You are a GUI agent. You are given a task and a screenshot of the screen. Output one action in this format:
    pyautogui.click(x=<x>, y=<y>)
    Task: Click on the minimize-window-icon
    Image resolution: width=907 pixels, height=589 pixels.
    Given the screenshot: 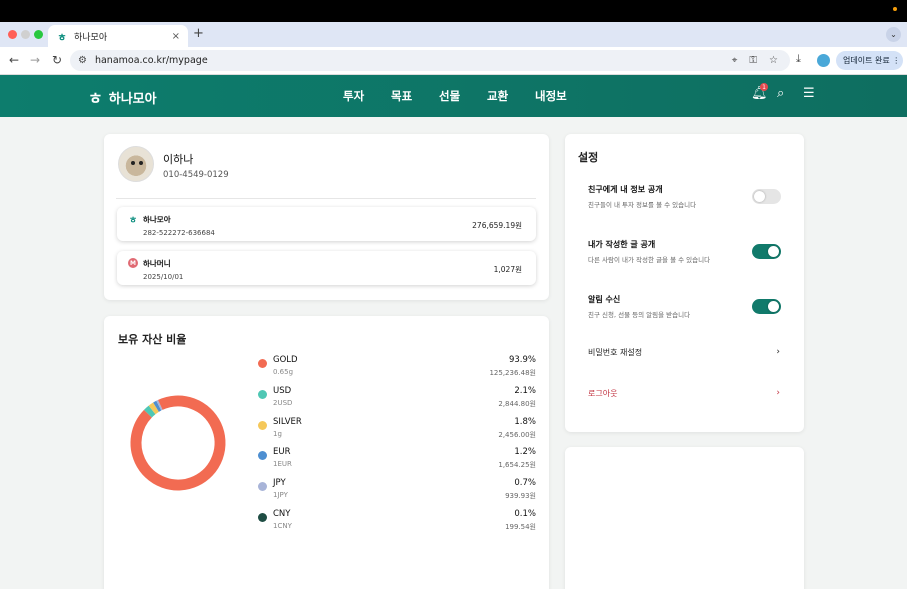 What is the action you would take?
    pyautogui.click(x=25, y=34)
    